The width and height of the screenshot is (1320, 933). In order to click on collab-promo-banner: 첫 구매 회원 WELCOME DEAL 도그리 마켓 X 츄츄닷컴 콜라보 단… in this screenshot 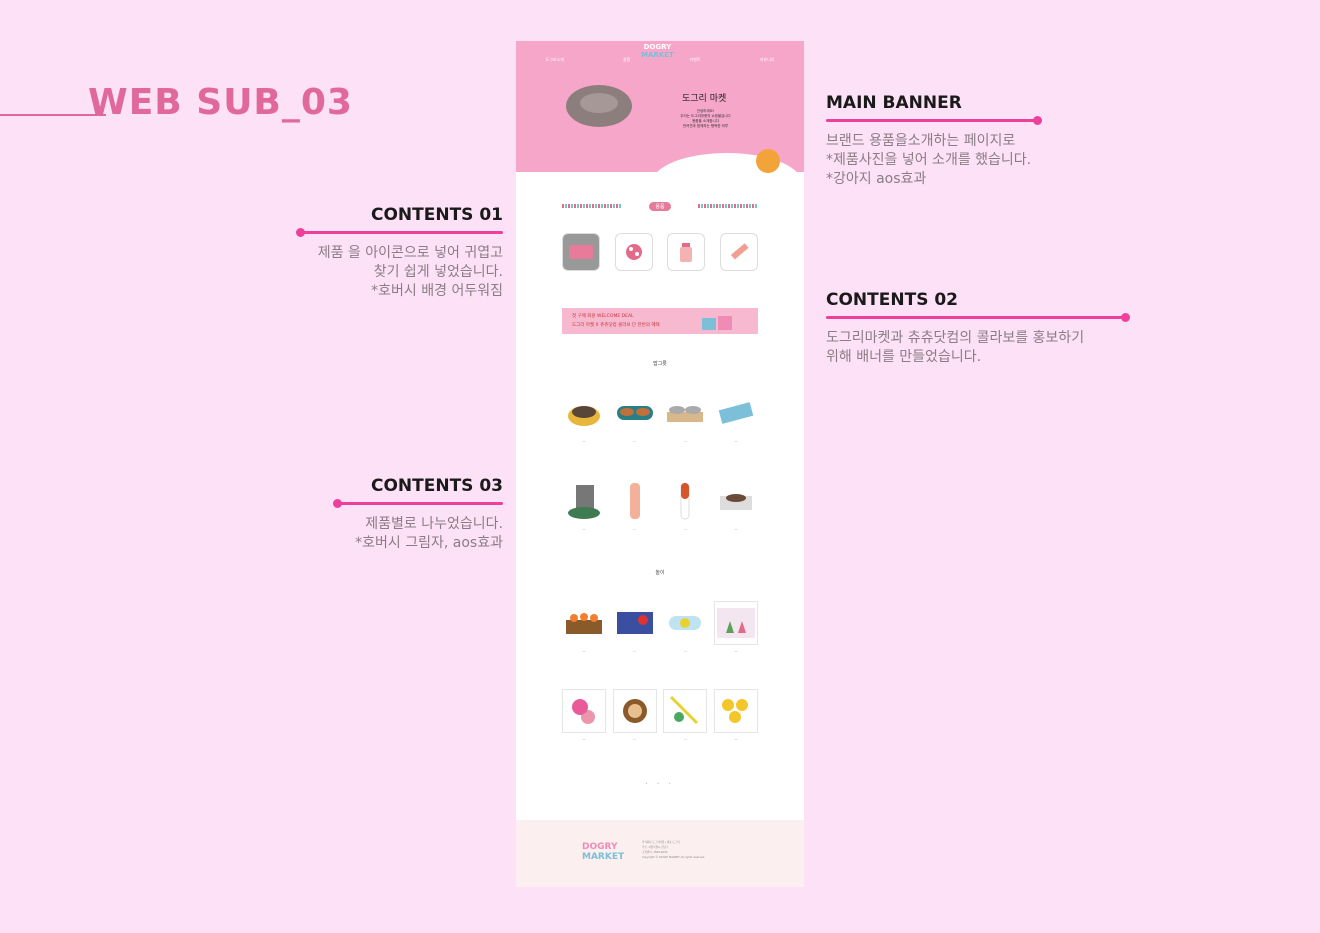, I will do `click(660, 321)`.